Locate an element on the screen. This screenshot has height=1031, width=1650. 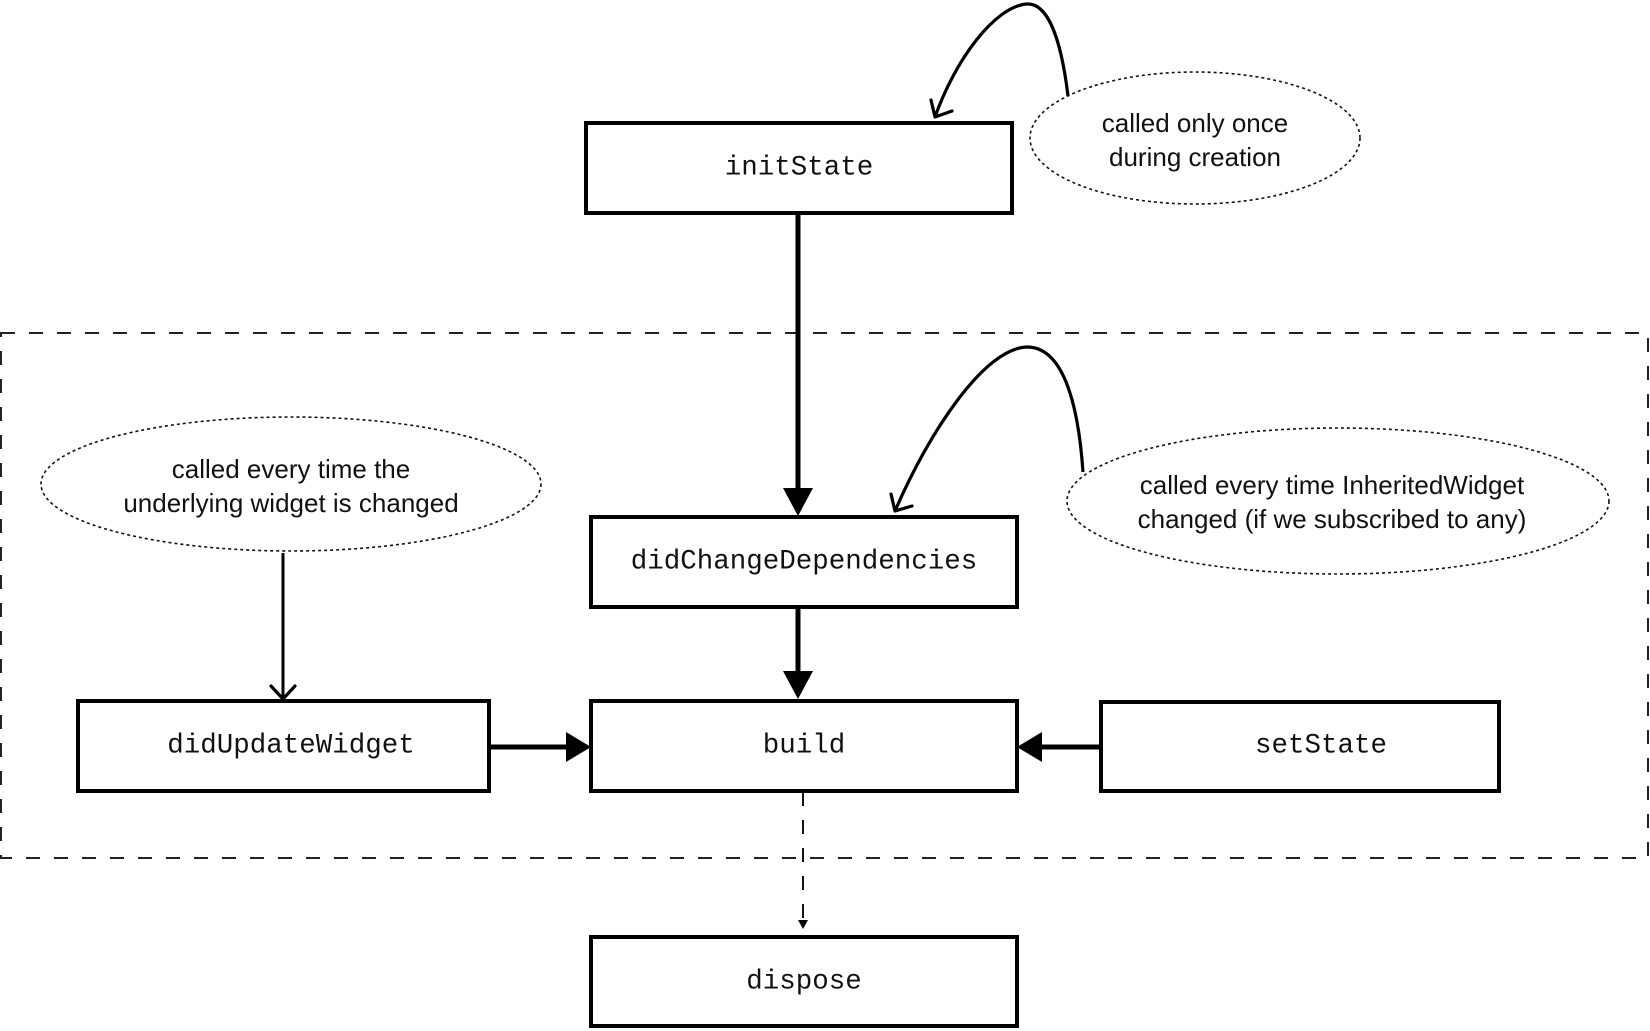
node-label: dispose is located at coordinates (804, 982).